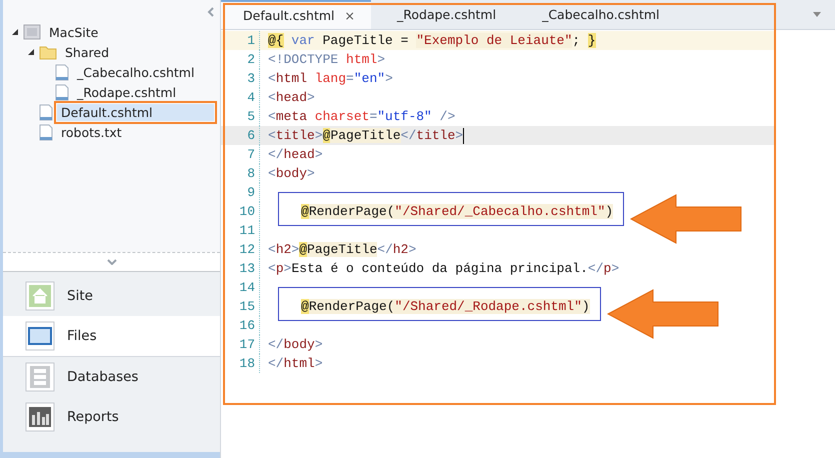  I want to click on line-number: 6, so click(251, 135).